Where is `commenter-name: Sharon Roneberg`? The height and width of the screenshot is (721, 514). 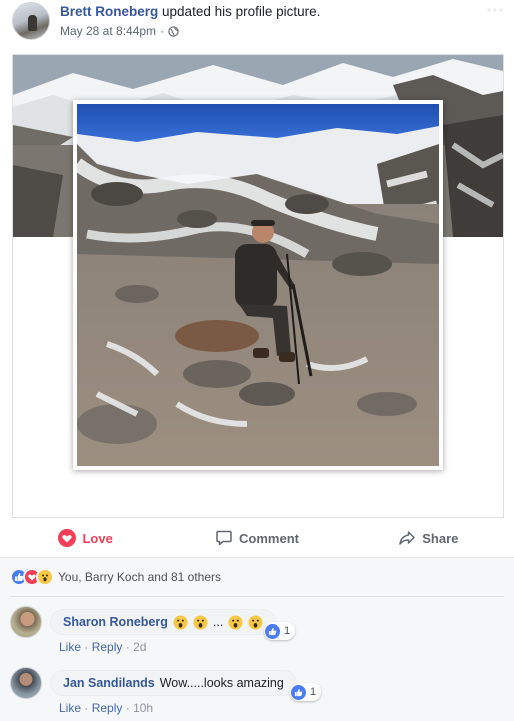 commenter-name: Sharon Roneberg is located at coordinates (115, 622).